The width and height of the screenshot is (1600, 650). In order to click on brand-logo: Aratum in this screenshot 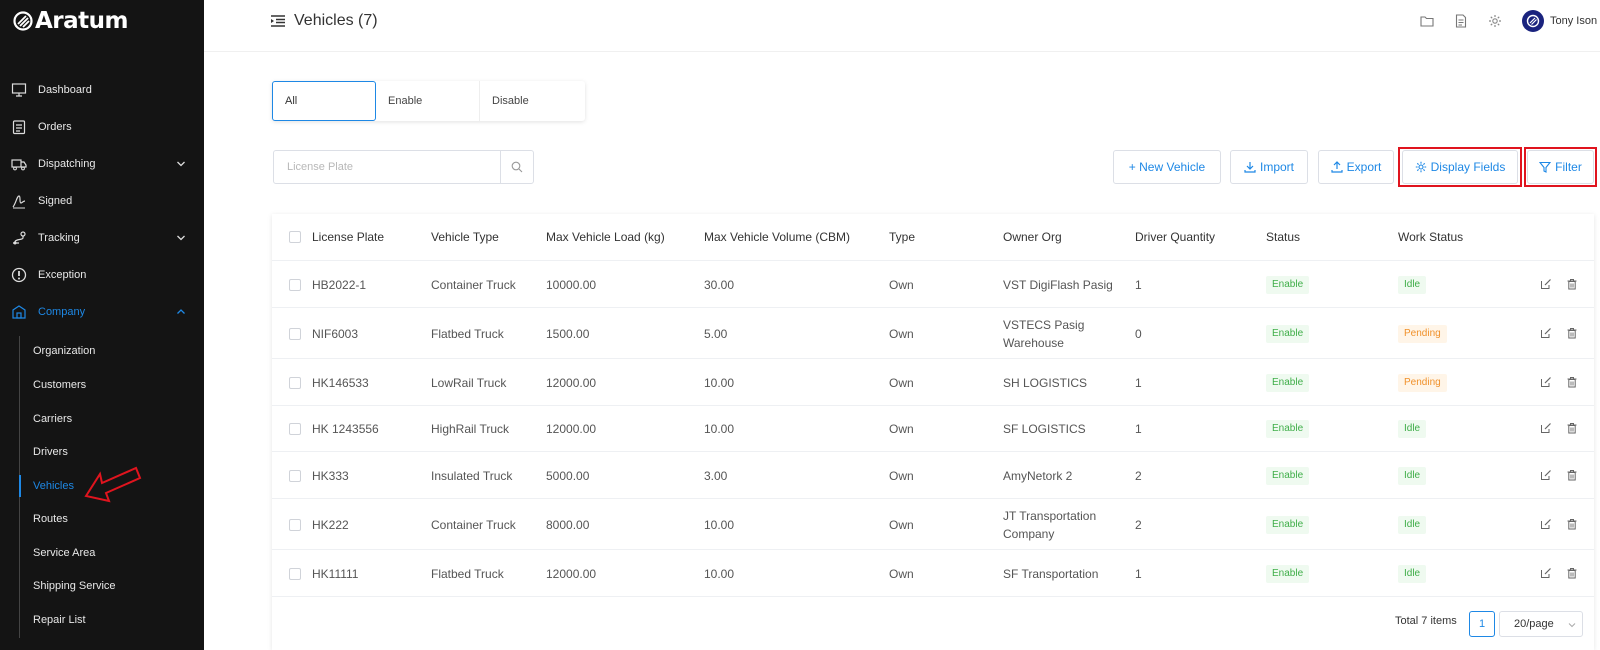, I will do `click(71, 21)`.